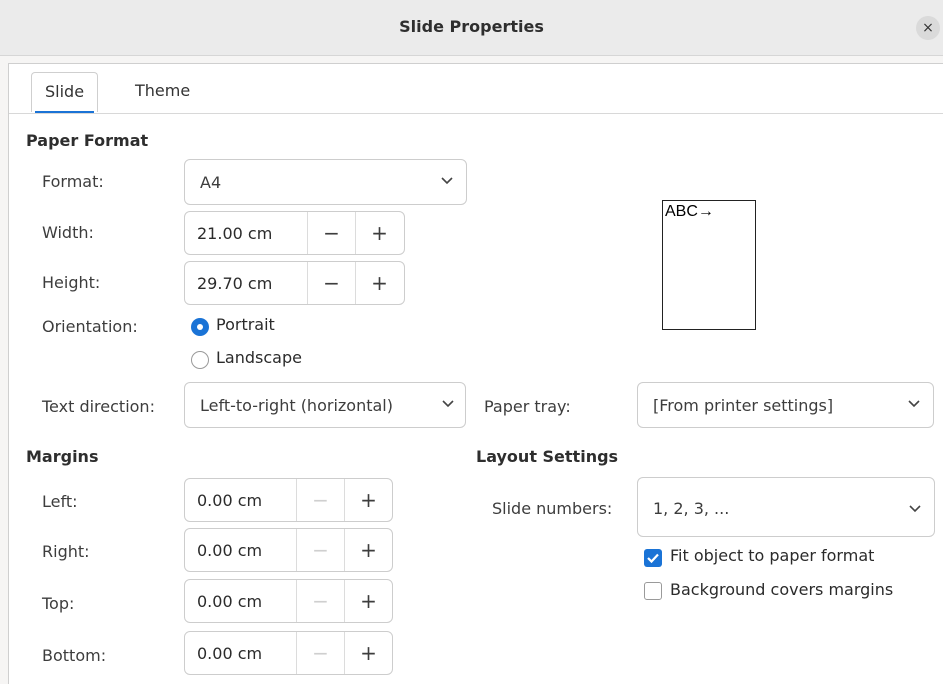  What do you see at coordinates (235, 233) in the screenshot?
I see `width-value: 21.00 cm` at bounding box center [235, 233].